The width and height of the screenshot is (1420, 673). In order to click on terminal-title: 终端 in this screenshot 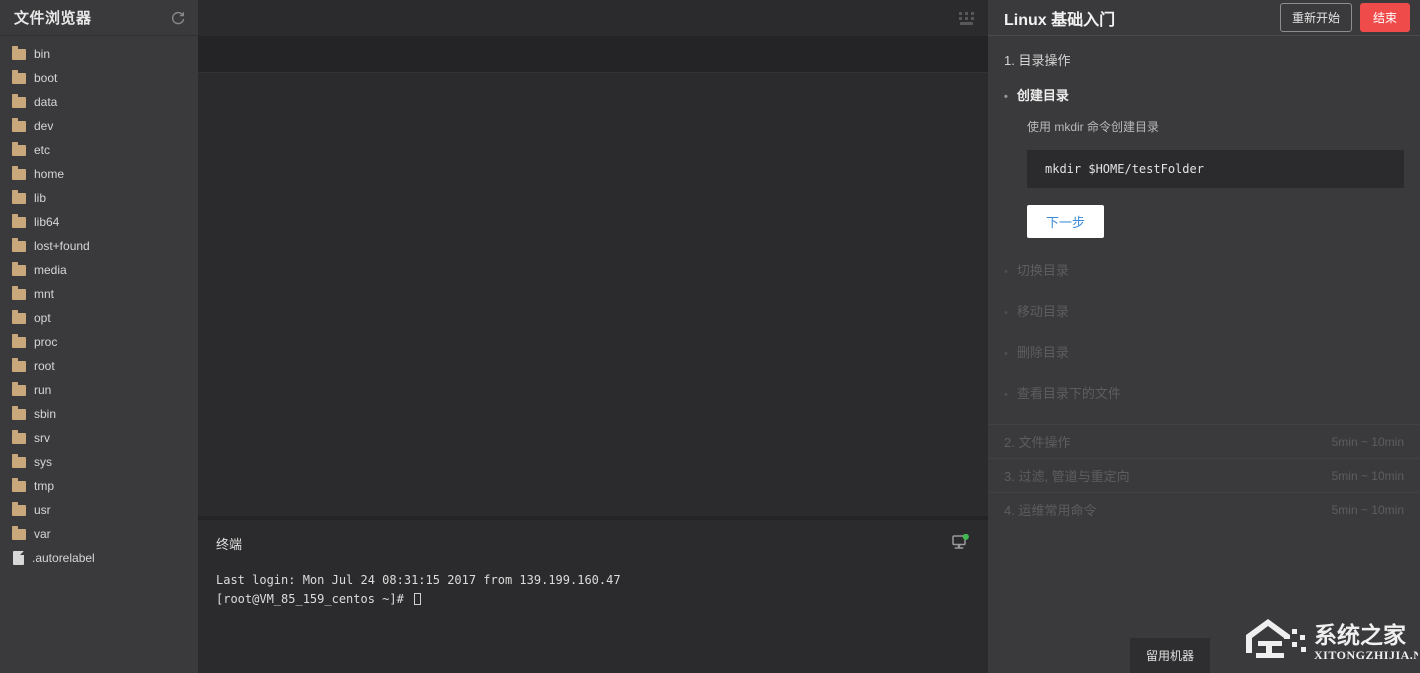, I will do `click(229, 544)`.